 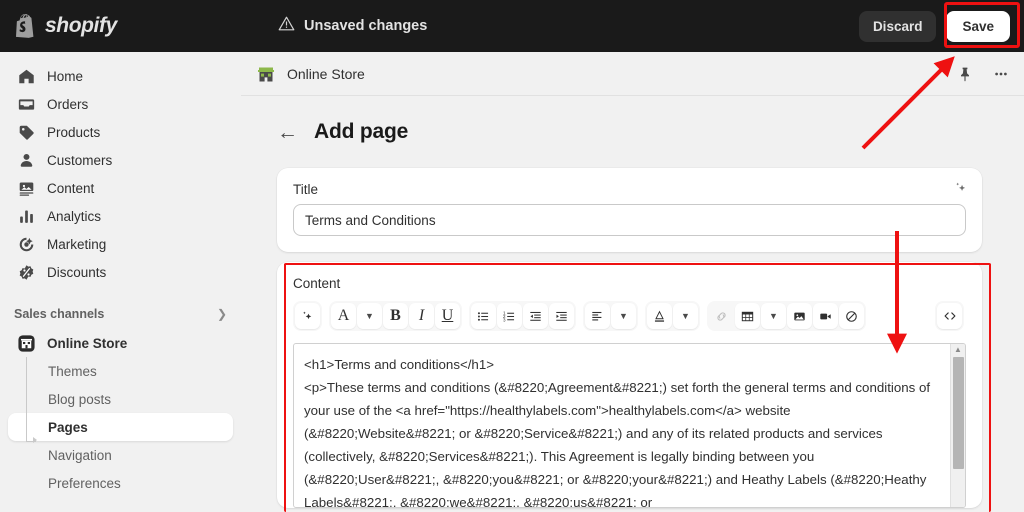 I want to click on sidebar-item-products-label: Products, so click(x=74, y=132).